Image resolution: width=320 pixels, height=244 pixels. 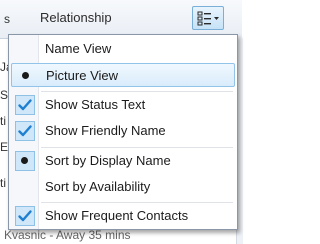 I want to click on view-options-icon, so click(x=208, y=18).